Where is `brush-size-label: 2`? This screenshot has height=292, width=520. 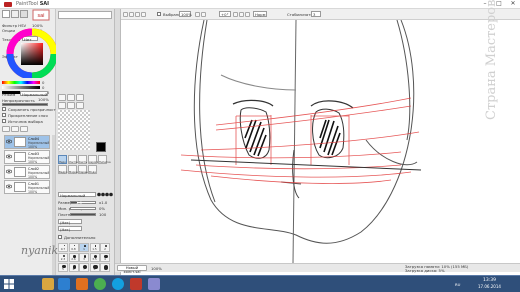 brush-size-label: 2 is located at coordinates (105, 249).